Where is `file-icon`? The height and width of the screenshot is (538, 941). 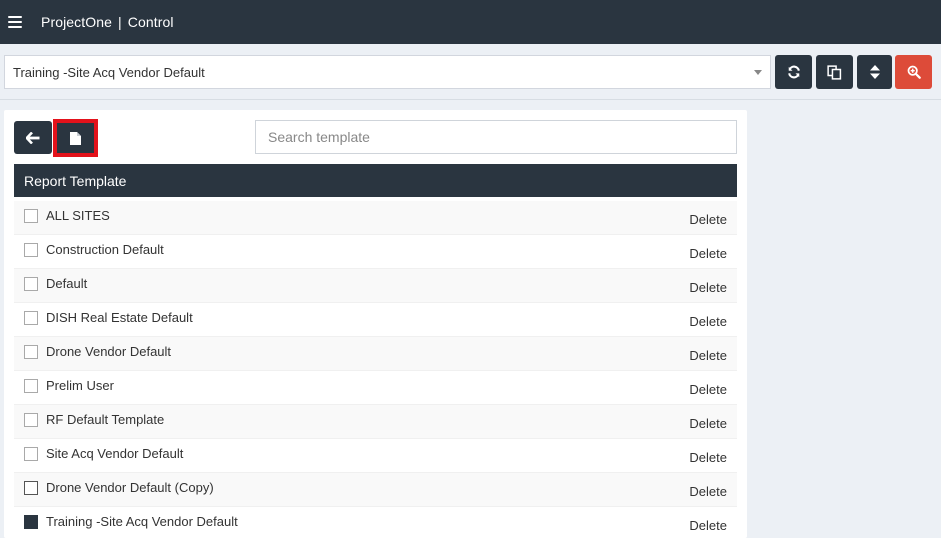 file-icon is located at coordinates (75, 138).